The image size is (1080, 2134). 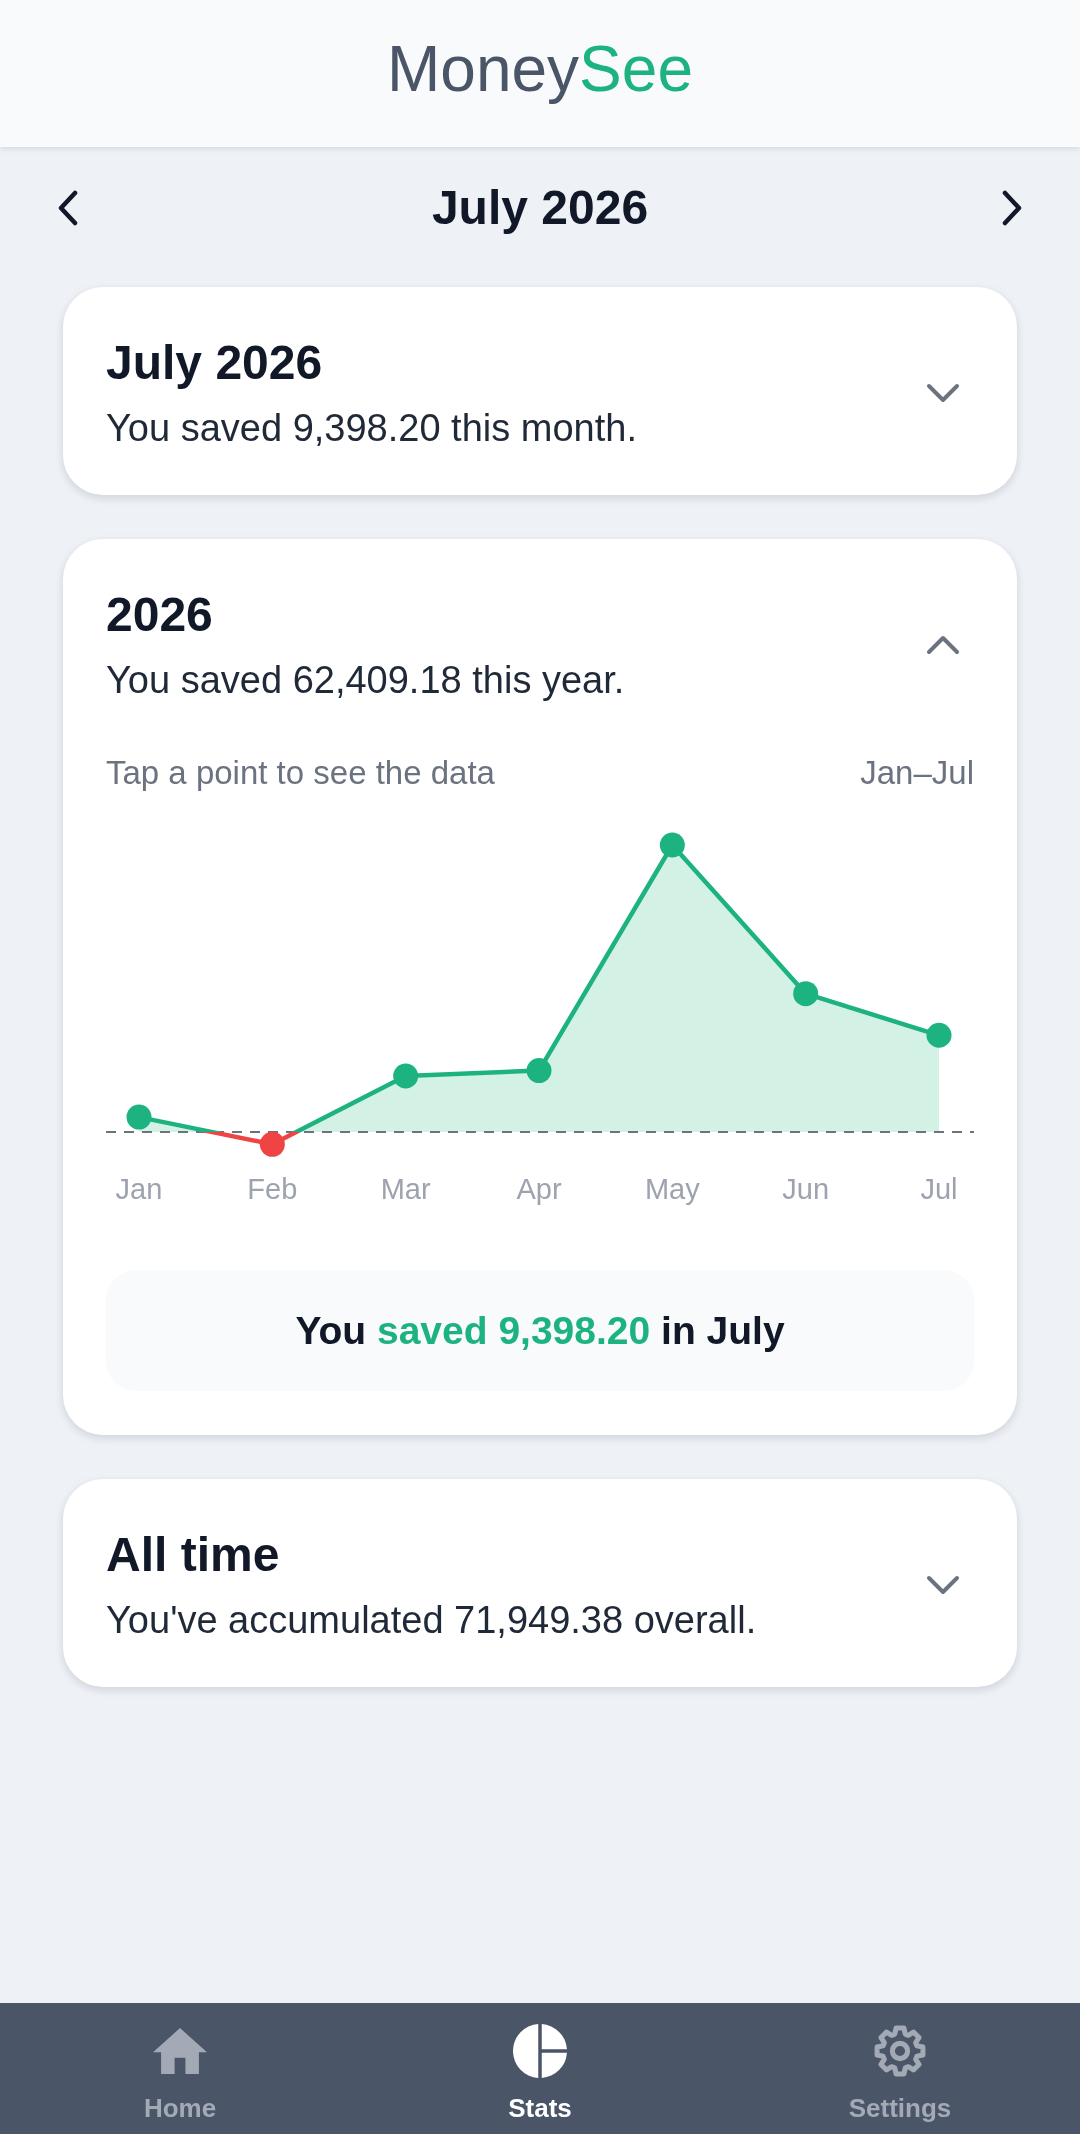 What do you see at coordinates (68, 208) in the screenshot?
I see `chevron-left-icon` at bounding box center [68, 208].